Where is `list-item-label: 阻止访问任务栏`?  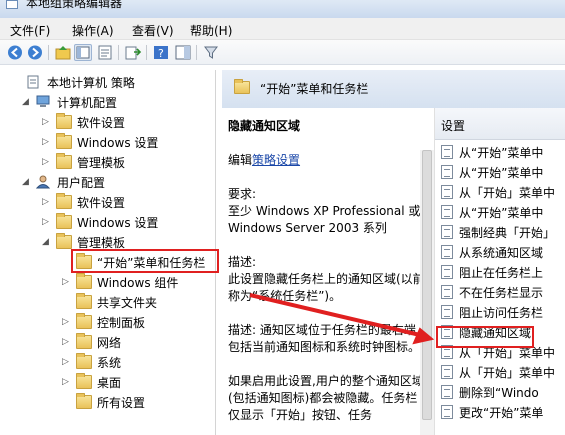
list-item-label: 阻止访问任务栏 is located at coordinates (501, 313).